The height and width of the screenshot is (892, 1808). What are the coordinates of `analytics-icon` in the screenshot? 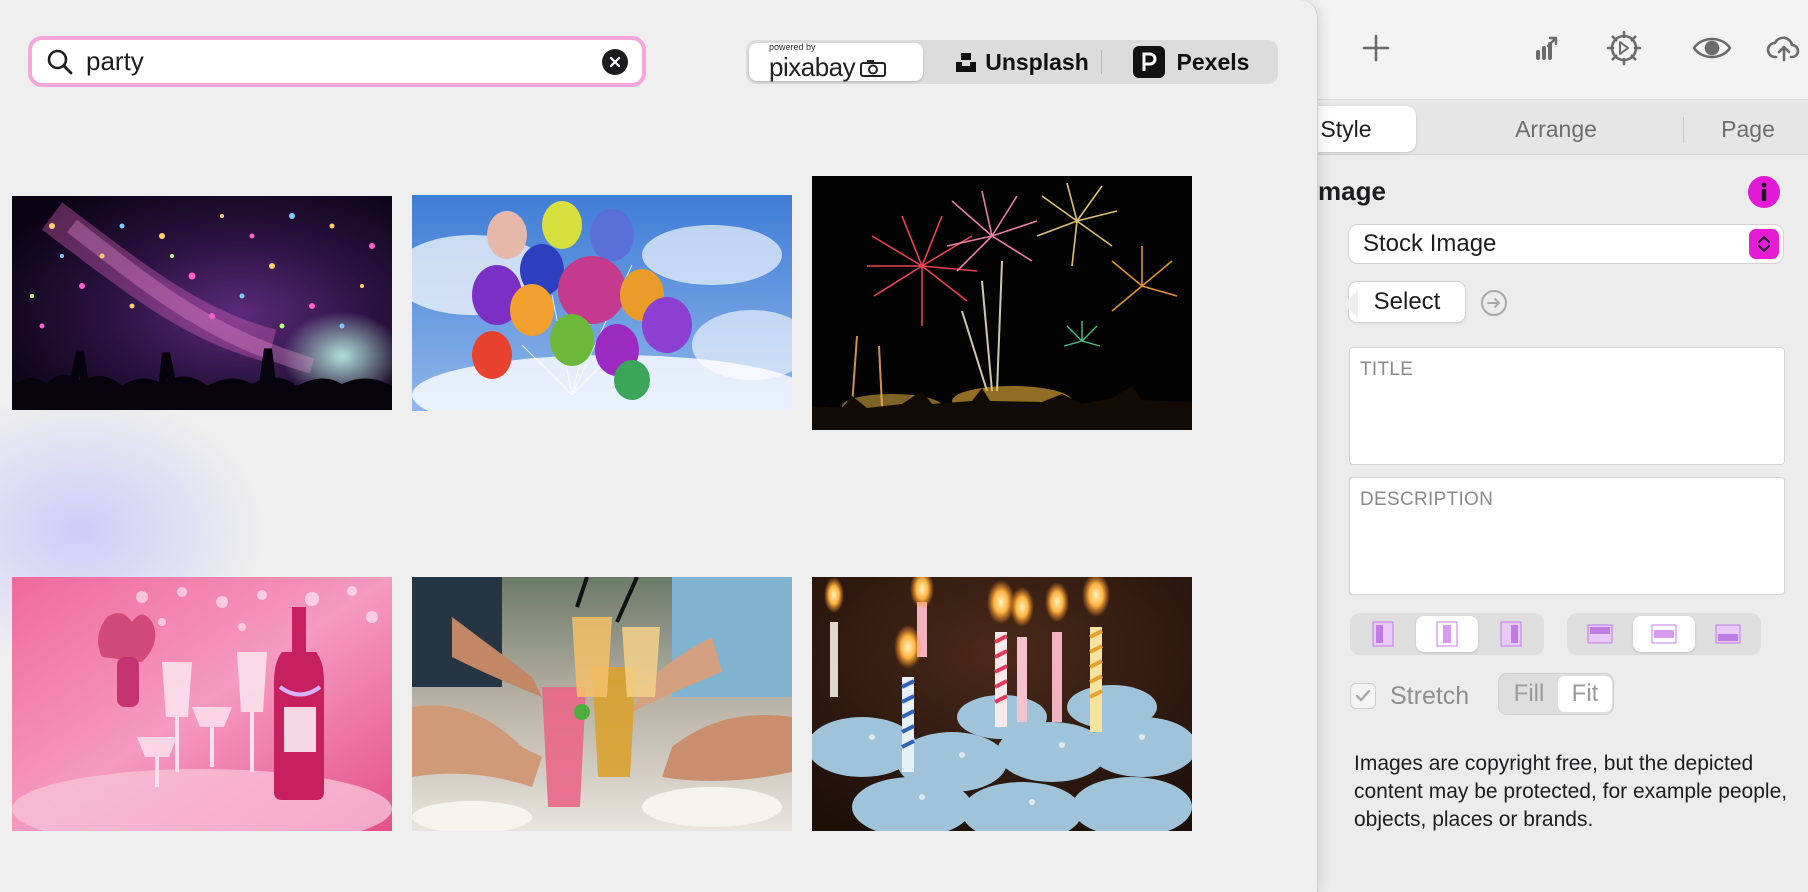 It's located at (1548, 48).